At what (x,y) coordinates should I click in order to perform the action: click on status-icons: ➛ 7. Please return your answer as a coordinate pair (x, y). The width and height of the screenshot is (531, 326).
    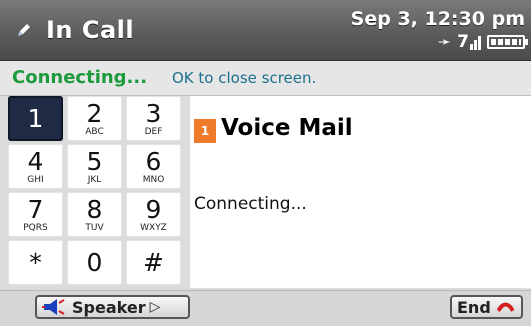
    Looking at the image, I should click on (482, 42).